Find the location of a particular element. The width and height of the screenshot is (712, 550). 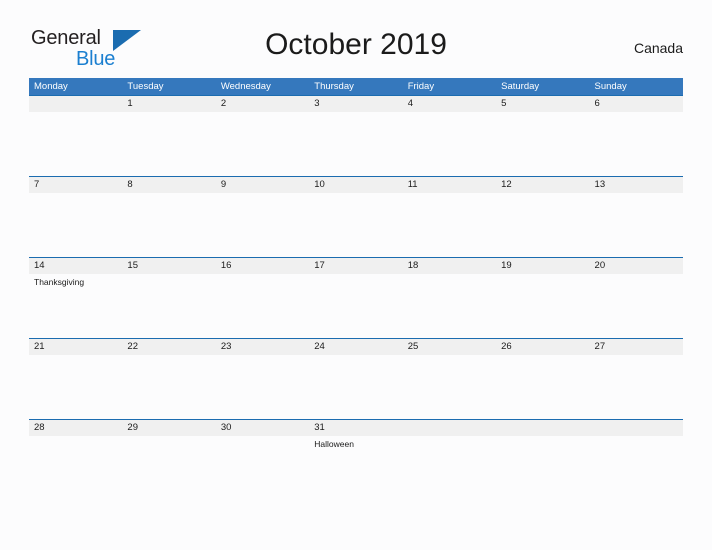

day-cell: 17 is located at coordinates (355, 298).